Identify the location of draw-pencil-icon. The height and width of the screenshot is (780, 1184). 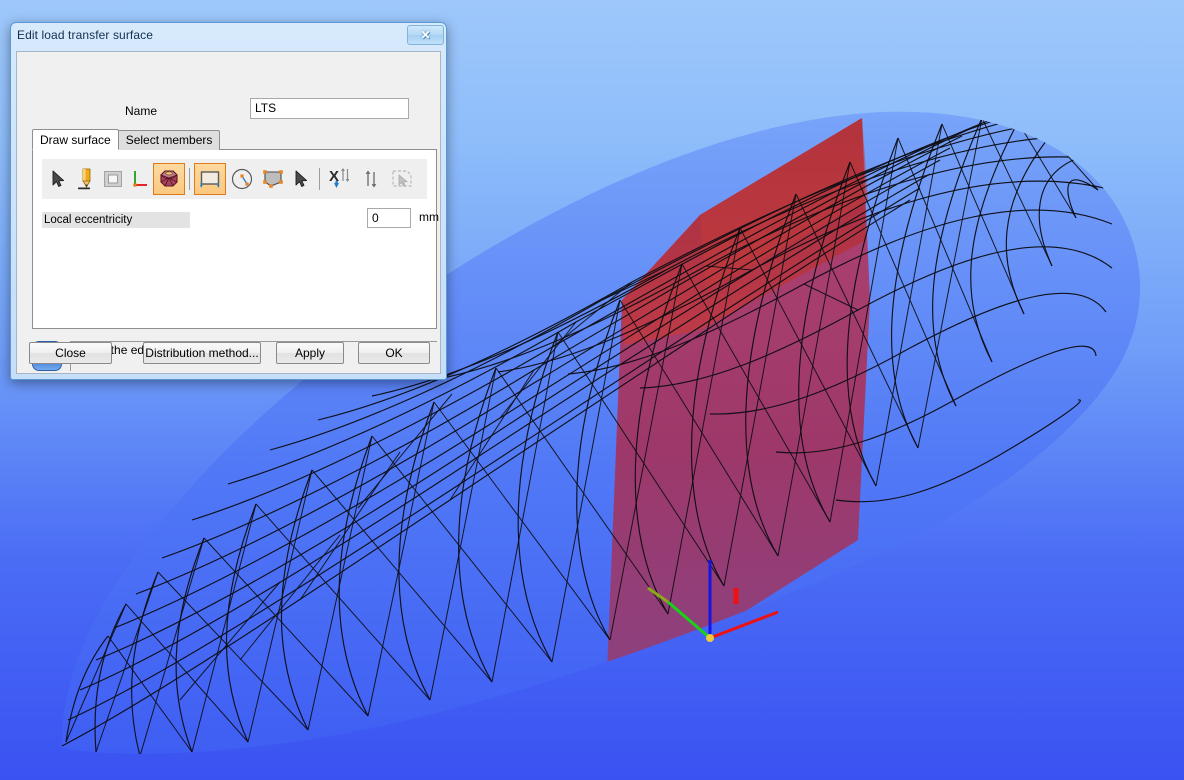
(85, 179).